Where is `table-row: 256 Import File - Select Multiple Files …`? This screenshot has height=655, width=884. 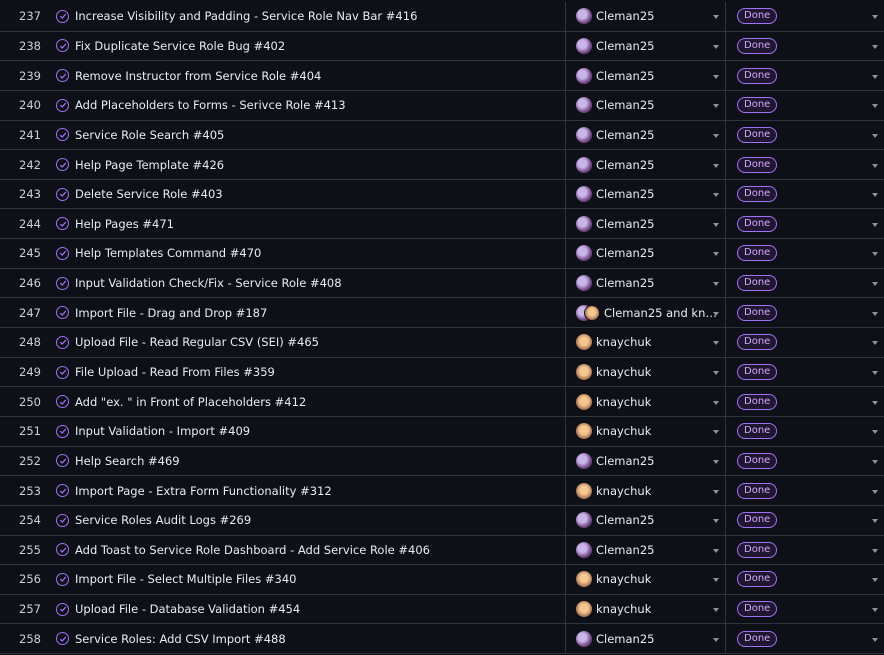 table-row: 256 Import File - Select Multiple Files … is located at coordinates (442, 580).